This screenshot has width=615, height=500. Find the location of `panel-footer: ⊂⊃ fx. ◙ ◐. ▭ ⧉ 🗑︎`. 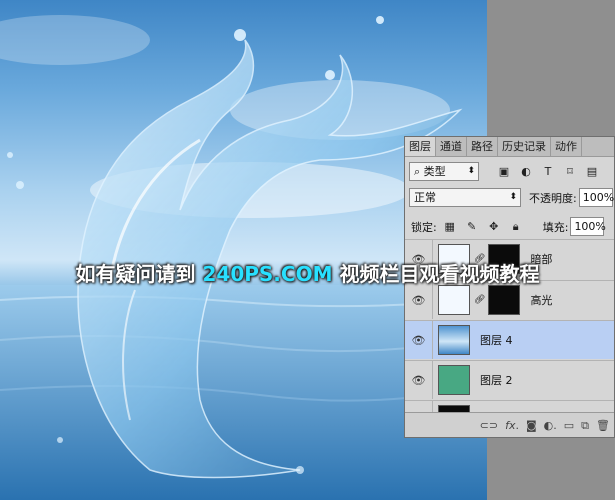

panel-footer: ⊂⊃ fx. ◙ ◐. ▭ ⧉ 🗑︎ is located at coordinates (509, 424).